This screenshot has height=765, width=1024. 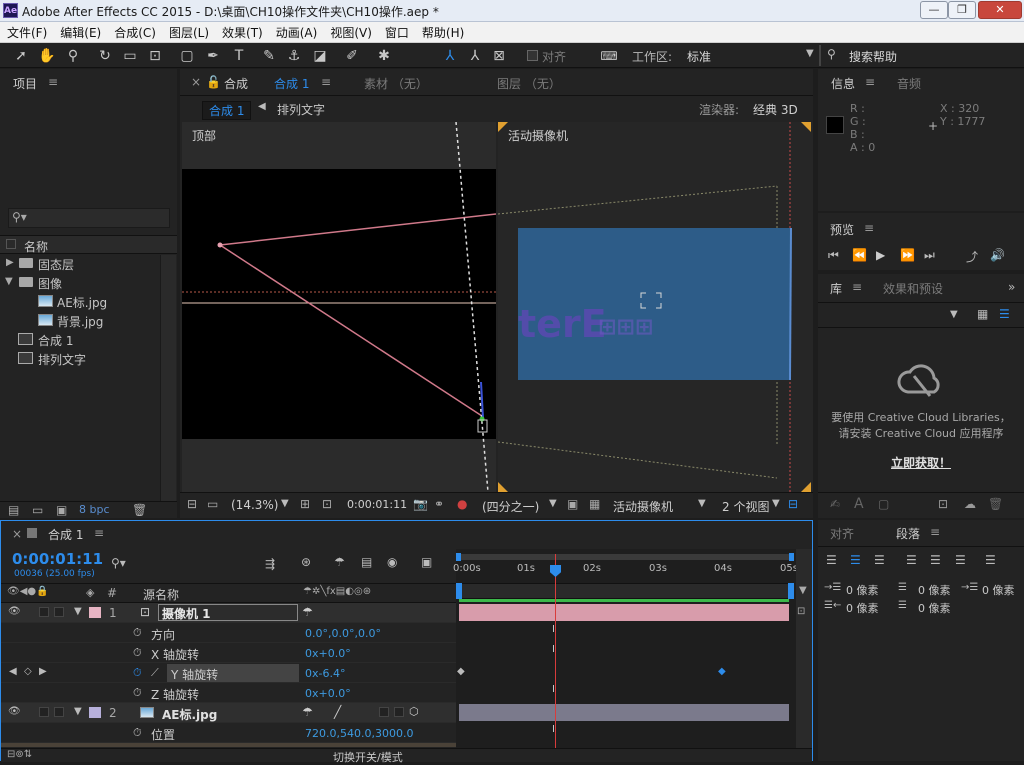 What do you see at coordinates (80, 31) in the screenshot?
I see `menu-edit: 编辑(E)` at bounding box center [80, 31].